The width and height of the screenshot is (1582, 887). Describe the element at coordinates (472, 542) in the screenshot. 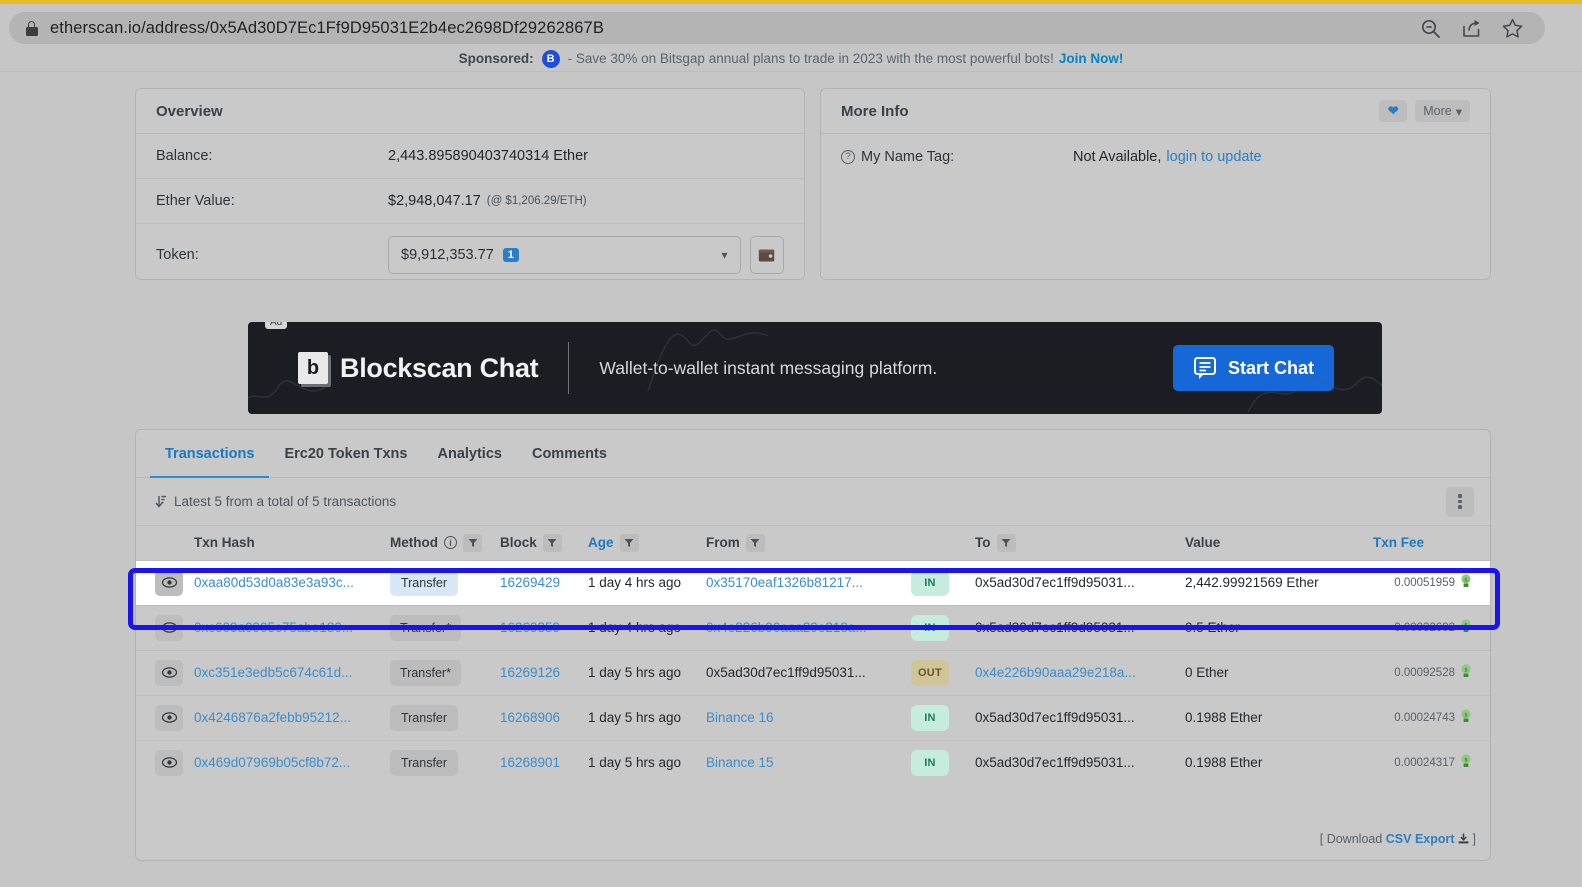

I see `funnel-icon-method` at that location.